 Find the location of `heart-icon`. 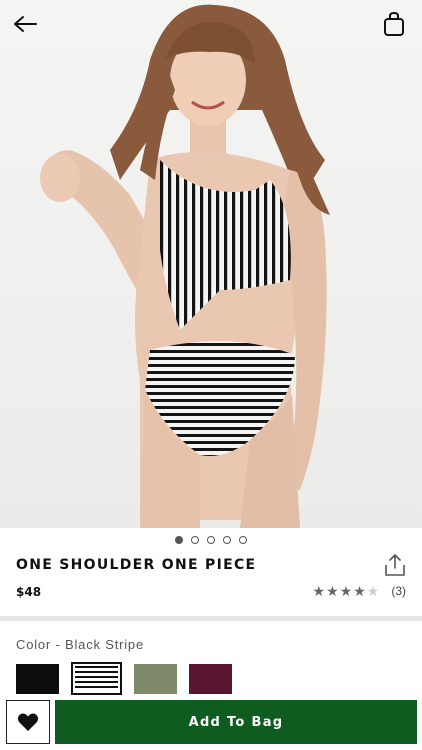

heart-icon is located at coordinates (28, 722).